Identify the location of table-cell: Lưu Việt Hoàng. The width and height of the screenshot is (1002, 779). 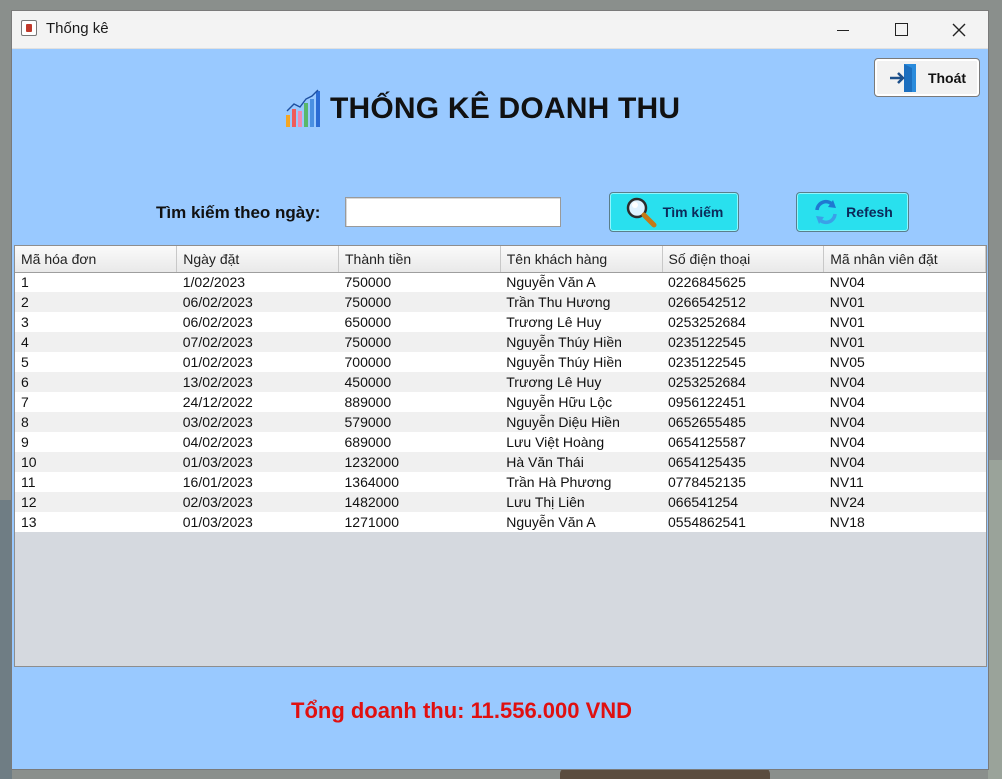
(581, 442).